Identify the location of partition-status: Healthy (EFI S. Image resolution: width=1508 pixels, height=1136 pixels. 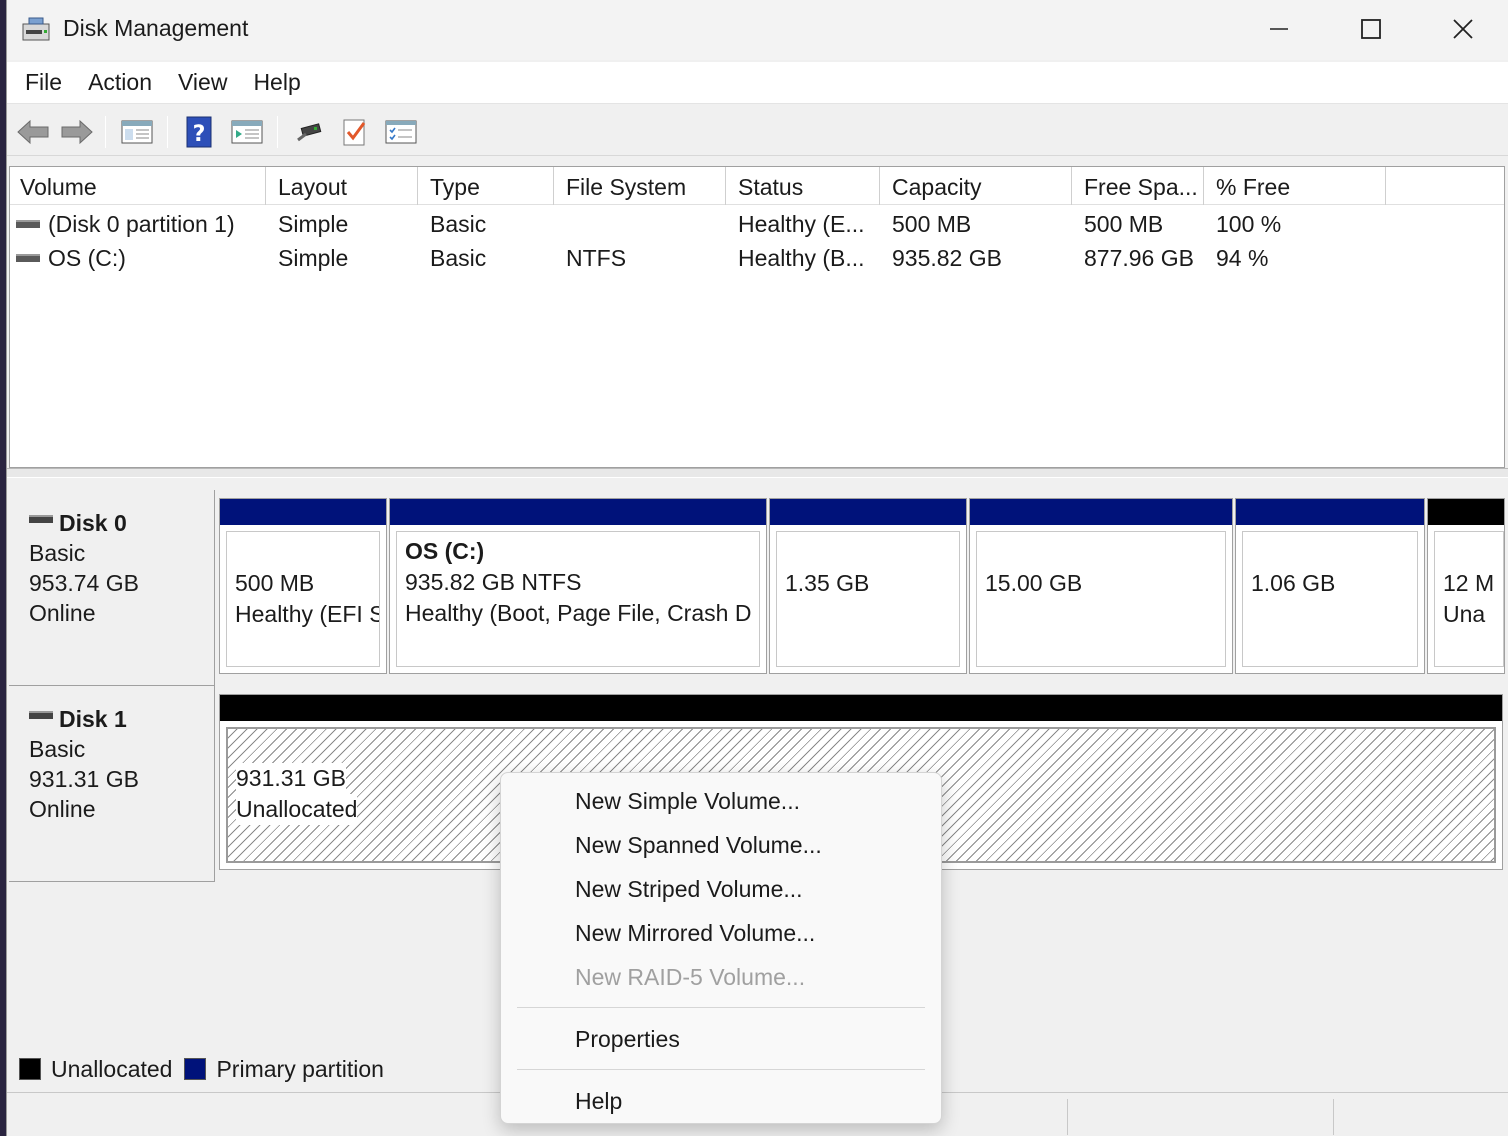
(307, 614).